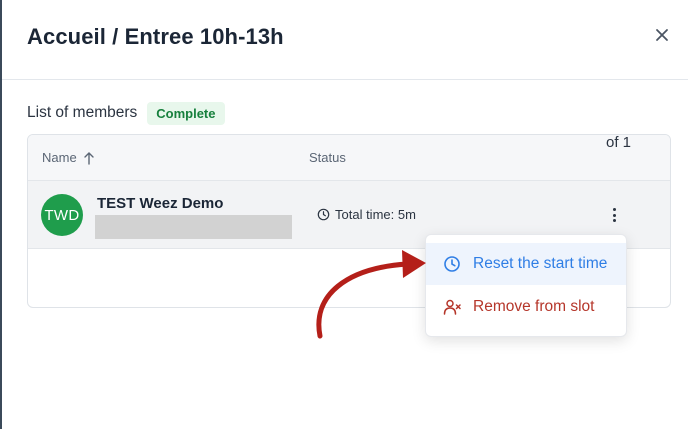 Image resolution: width=688 pixels, height=429 pixels. What do you see at coordinates (452, 307) in the screenshot?
I see `user-remove-icon` at bounding box center [452, 307].